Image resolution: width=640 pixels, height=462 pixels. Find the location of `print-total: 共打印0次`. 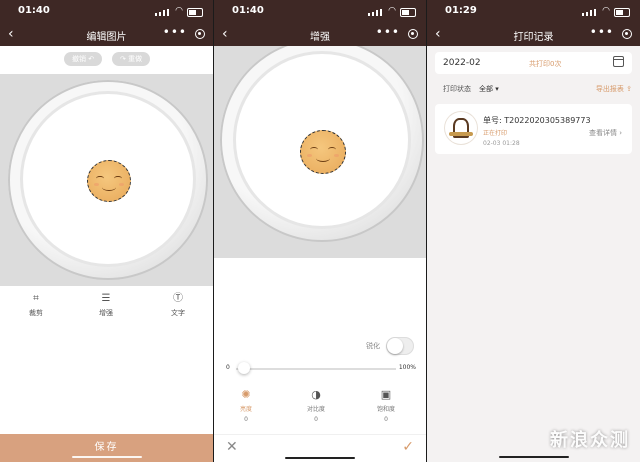

print-total: 共打印0次 is located at coordinates (545, 64).